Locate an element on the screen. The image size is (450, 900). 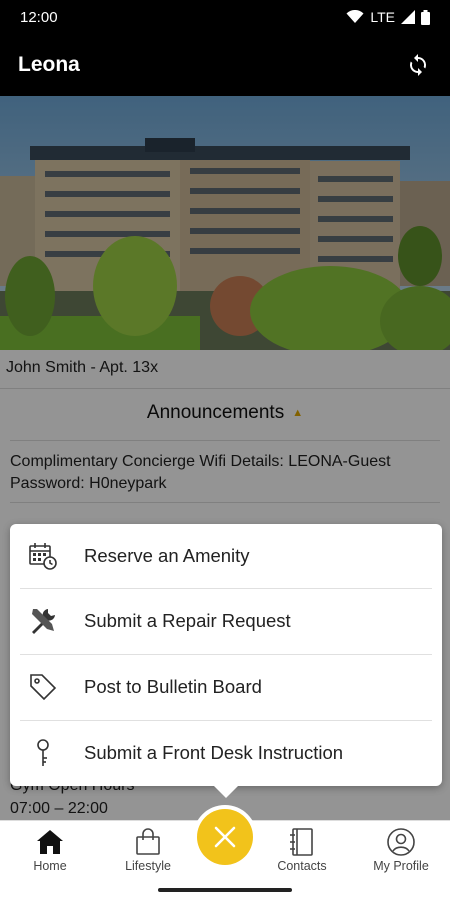
menu-item-label: Submit a Repair Request is located at coordinates (187, 620).